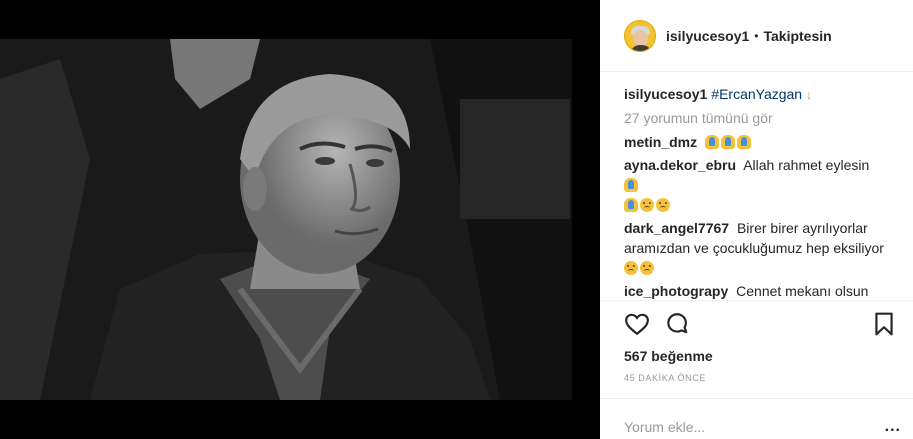 This screenshot has width=913, height=439. Describe the element at coordinates (665, 94) in the screenshot. I see `caption-username: isilyucesoy1` at that location.